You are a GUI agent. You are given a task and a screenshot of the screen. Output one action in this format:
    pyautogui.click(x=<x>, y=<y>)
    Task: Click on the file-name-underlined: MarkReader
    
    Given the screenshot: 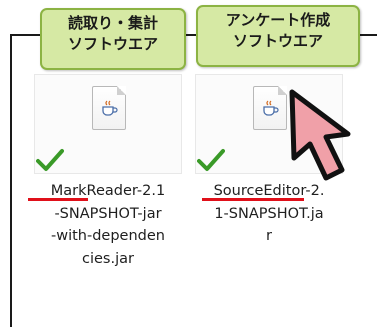 What is the action you would take?
    pyautogui.click(x=93, y=191)
    